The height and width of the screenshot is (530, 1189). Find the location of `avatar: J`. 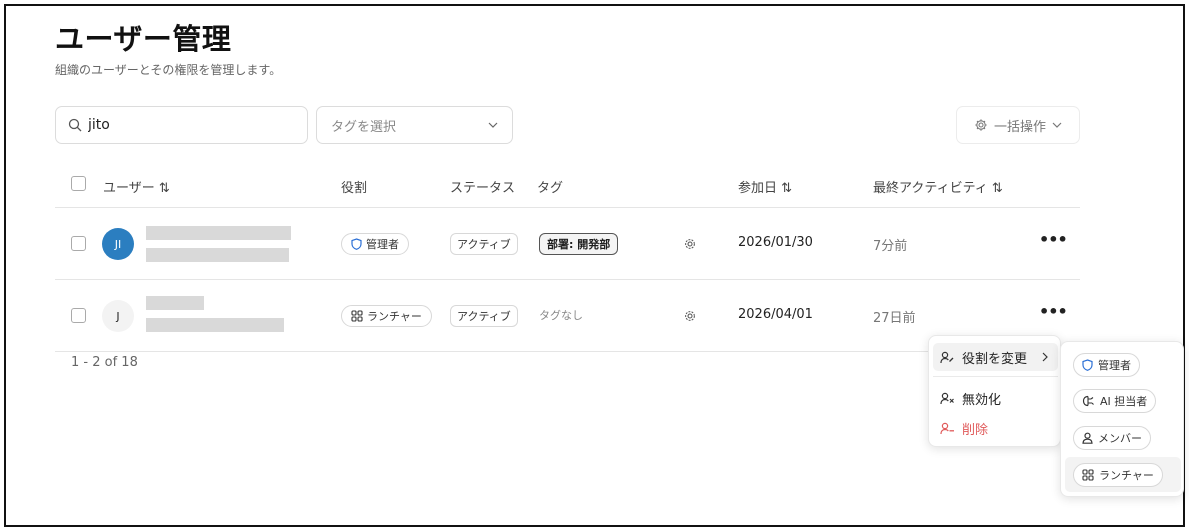

avatar: J is located at coordinates (118, 316).